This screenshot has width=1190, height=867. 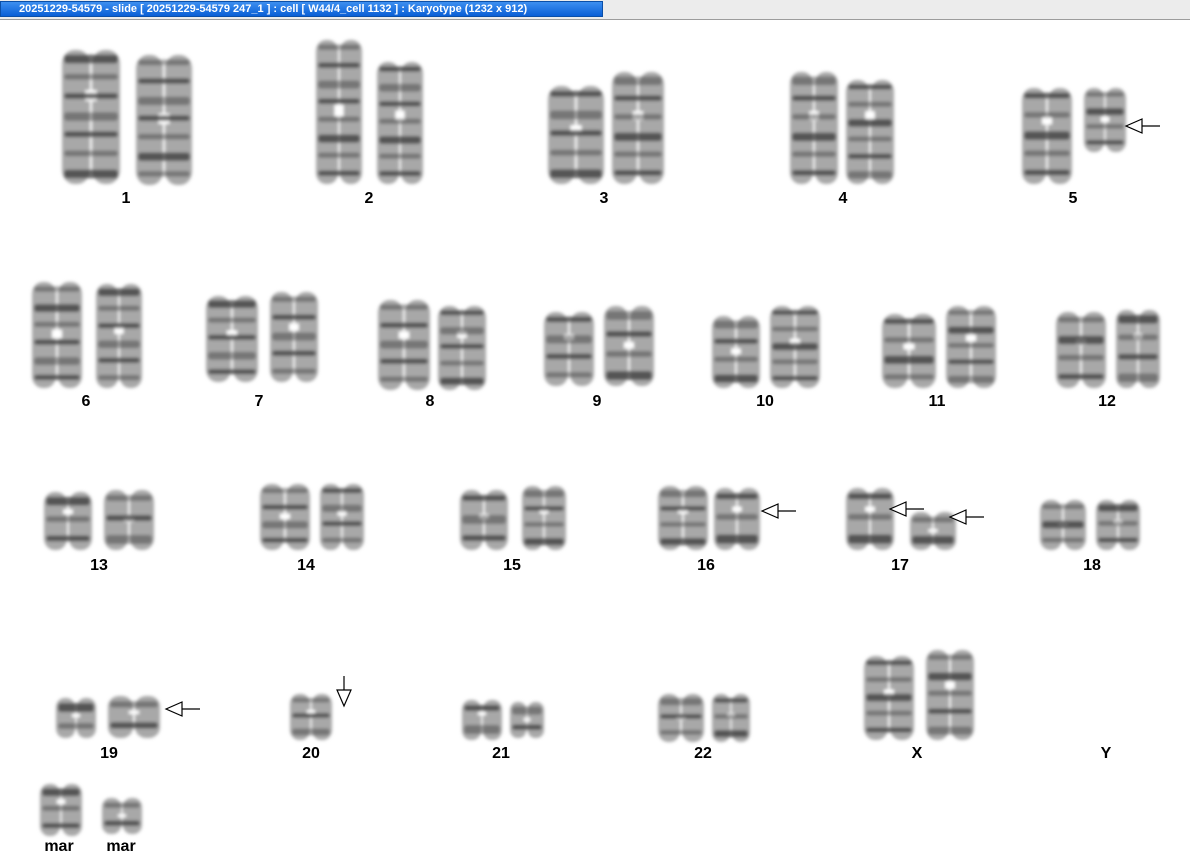 I want to click on chromosome-label: 21, so click(x=501, y=753).